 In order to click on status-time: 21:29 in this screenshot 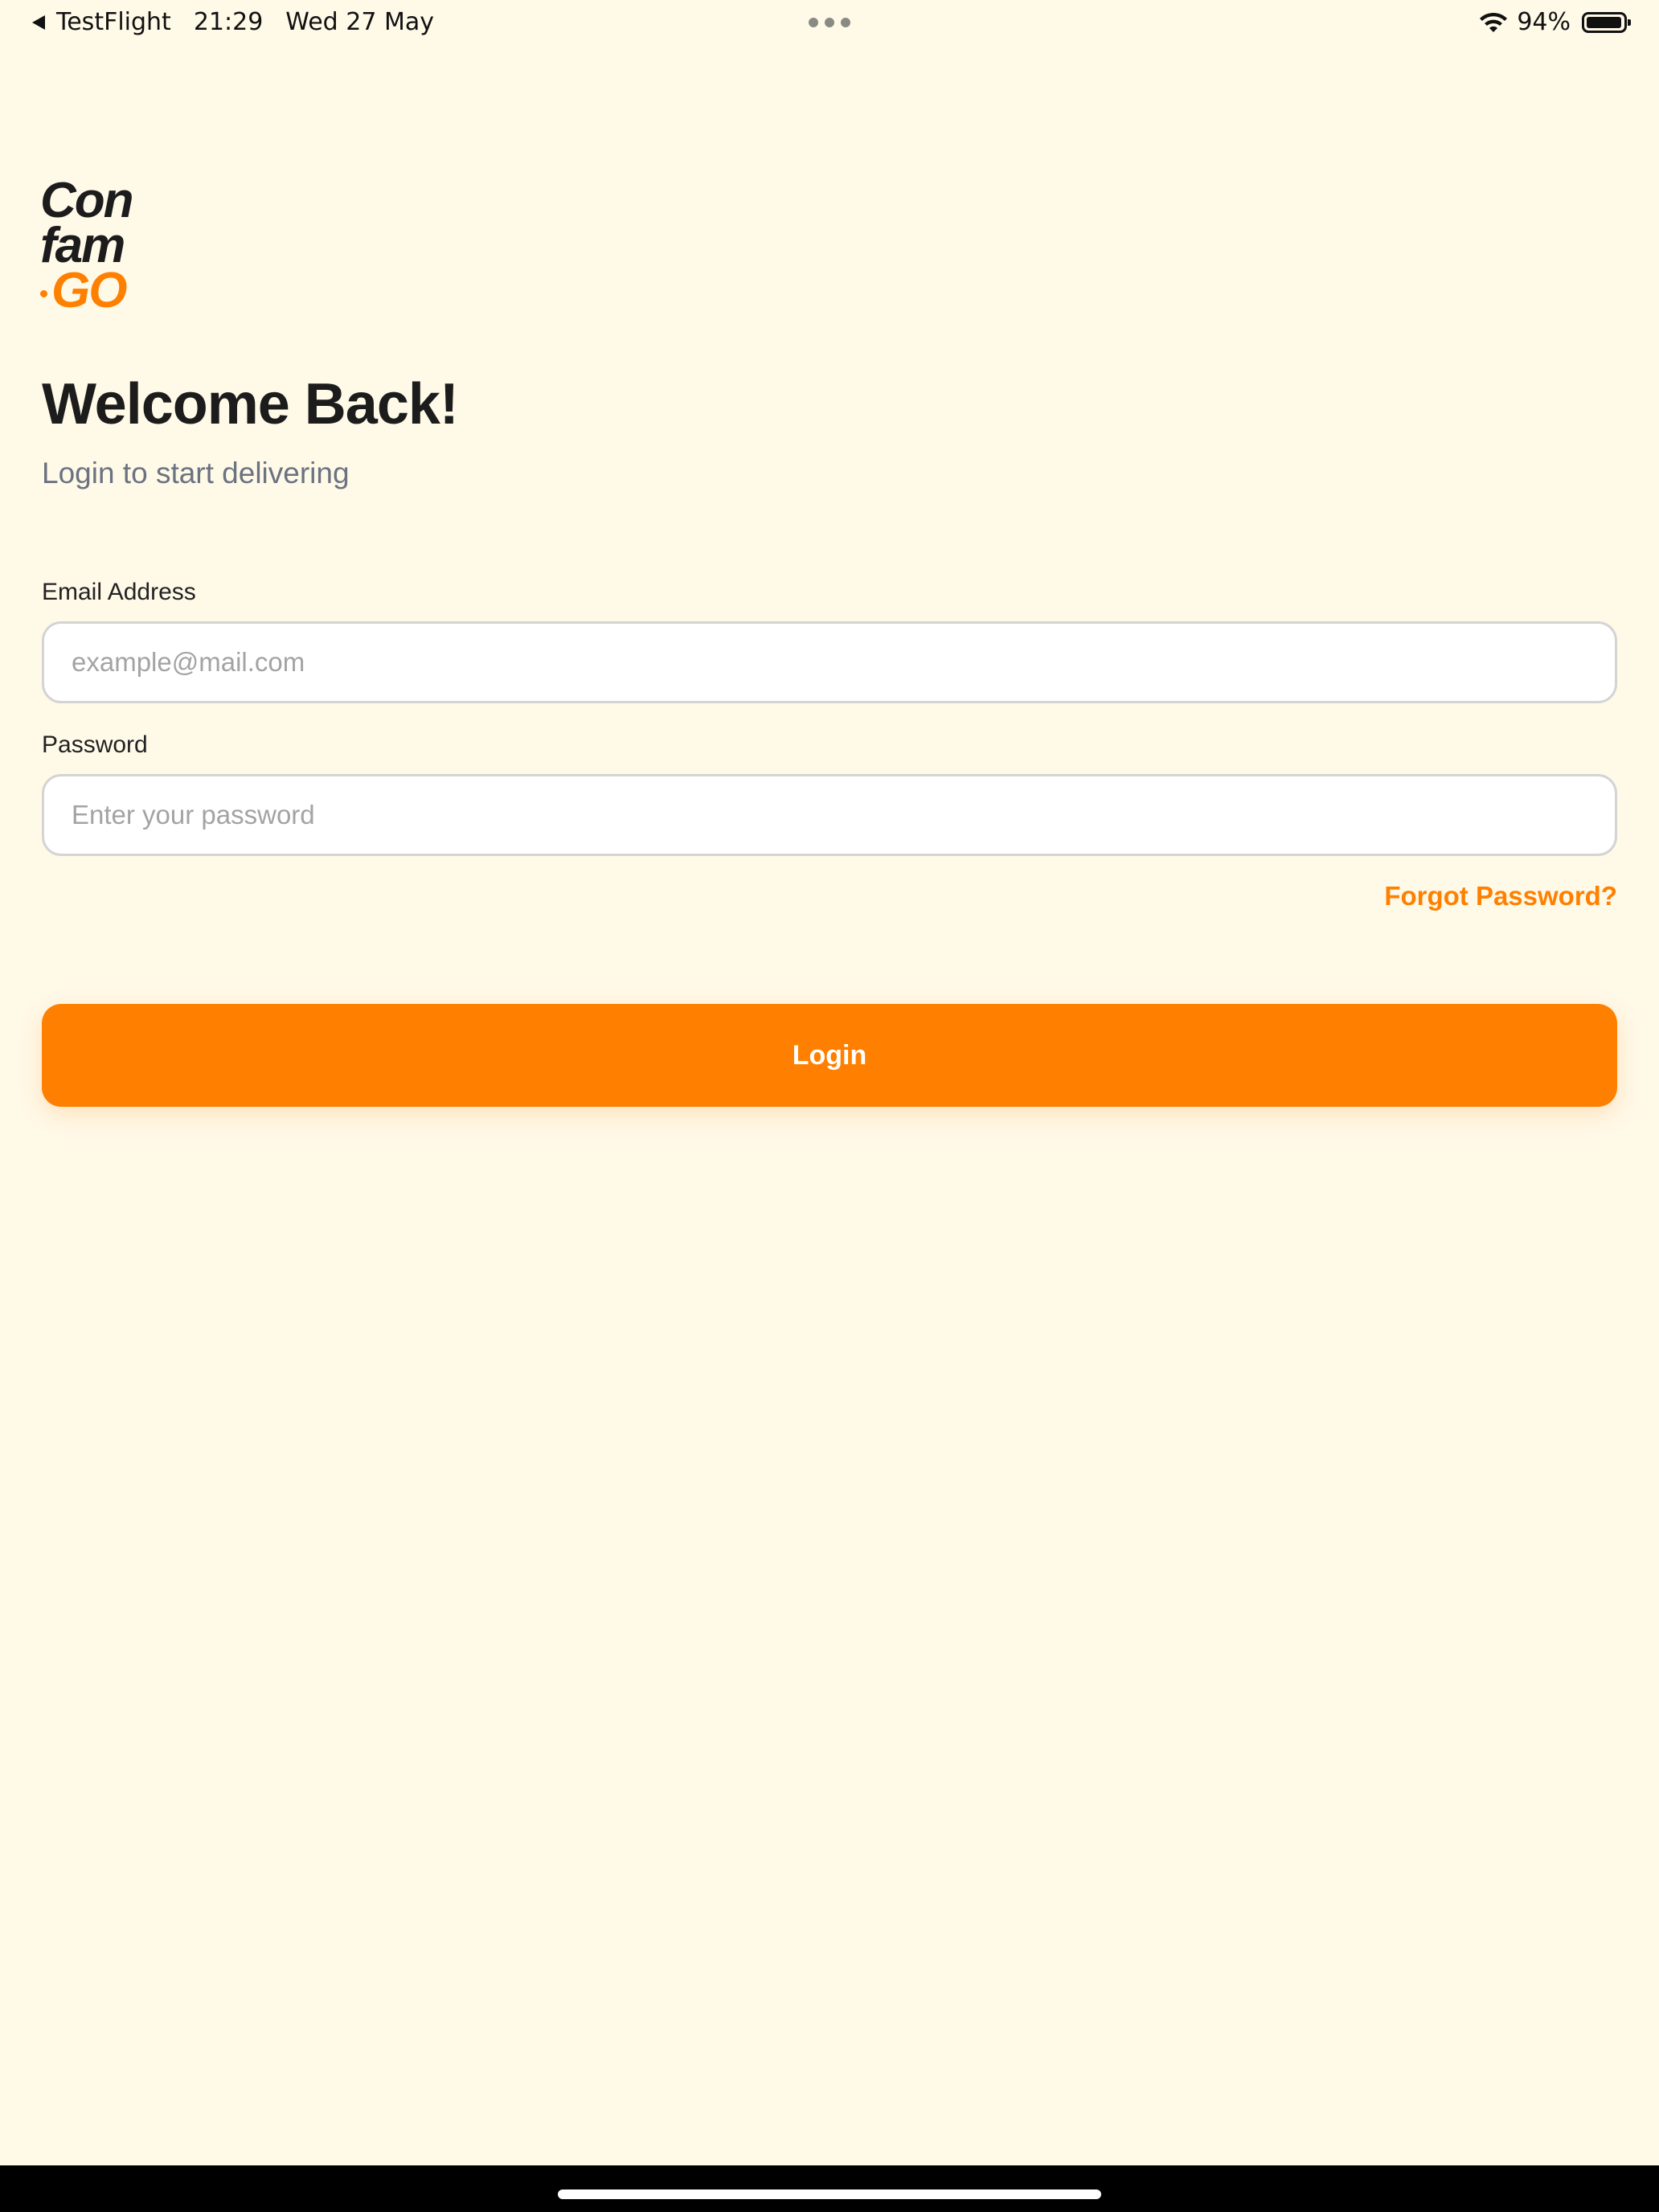, I will do `click(228, 22)`.